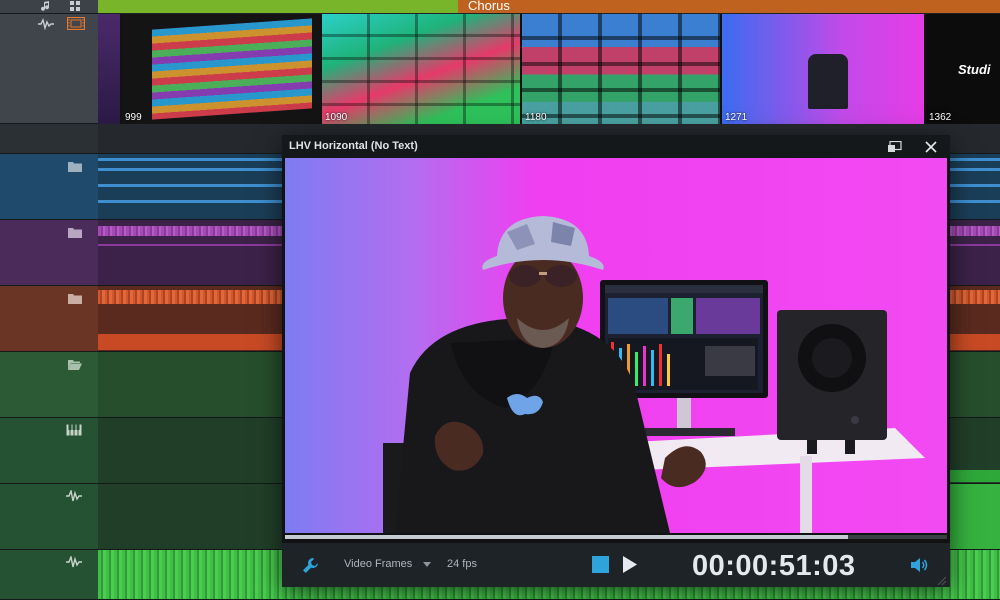 The image size is (1000, 600). Describe the element at coordinates (75, 365) in the screenshot. I see `folder-open-icon` at that location.